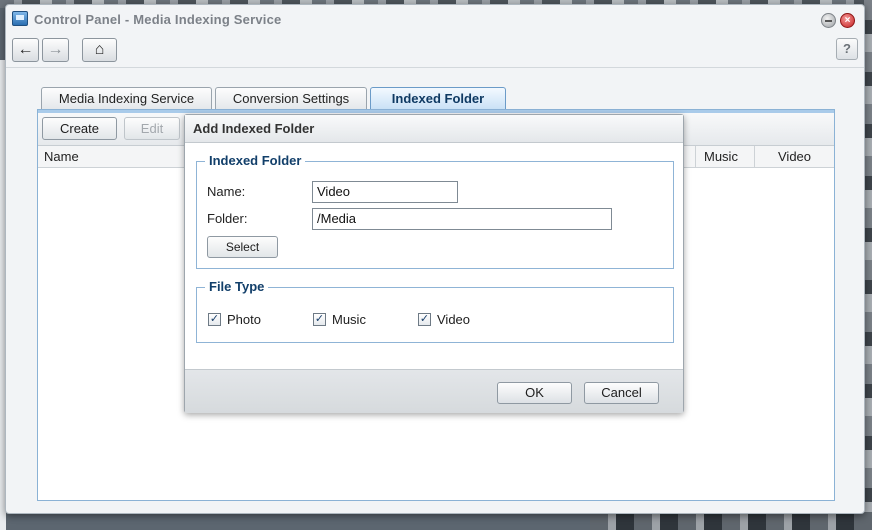 The image size is (872, 530). Describe the element at coordinates (868, 265) in the screenshot. I see `desktop-background-right` at that location.